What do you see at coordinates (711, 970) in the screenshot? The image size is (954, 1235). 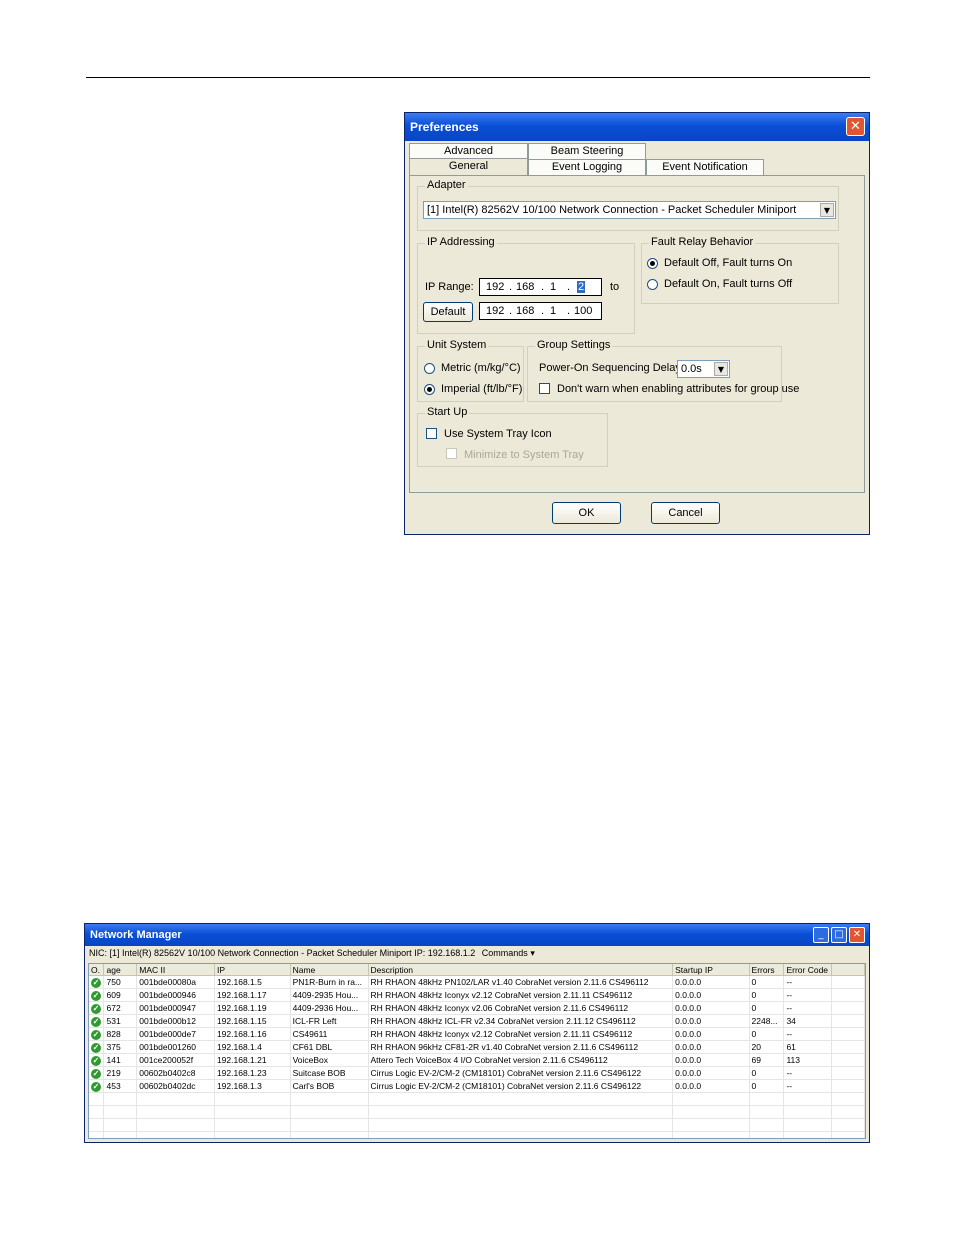 I see `column-header-startup-ip: Startup IP` at bounding box center [711, 970].